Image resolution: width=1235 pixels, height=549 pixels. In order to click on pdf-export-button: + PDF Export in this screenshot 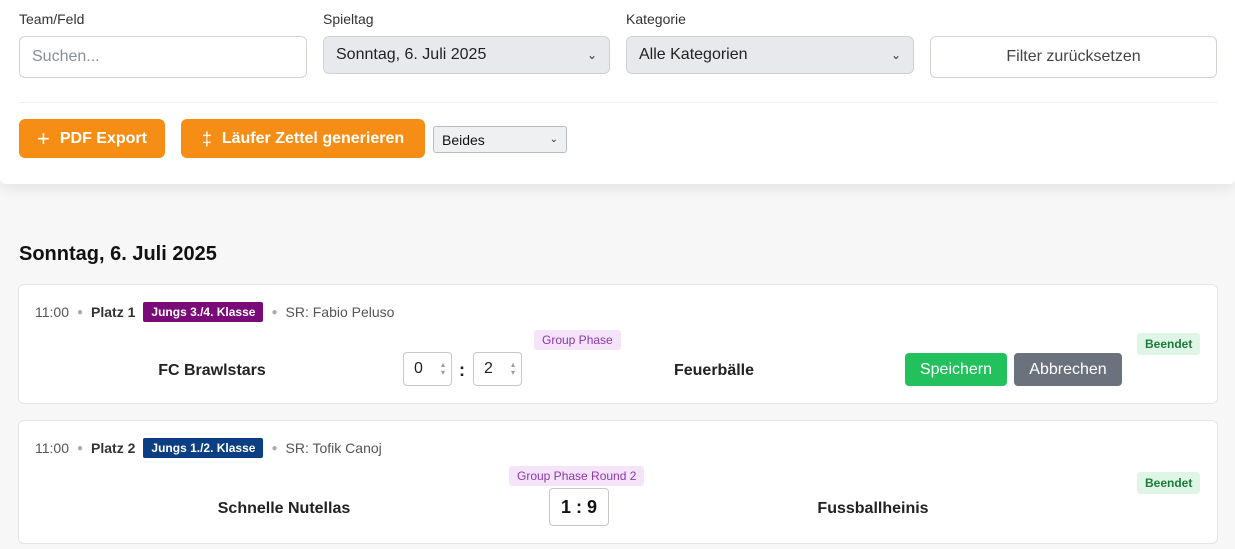, I will do `click(92, 138)`.